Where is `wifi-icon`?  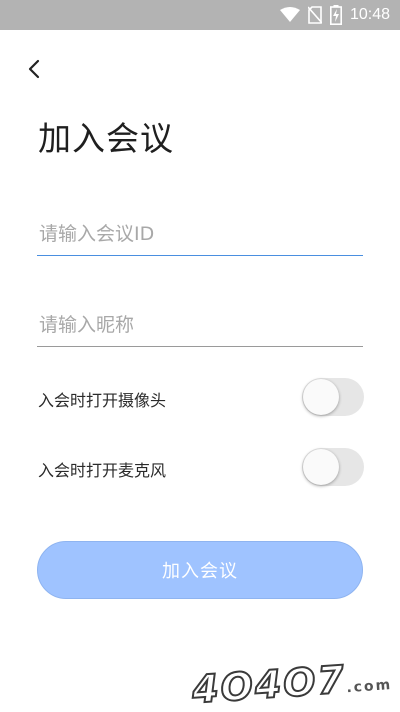 wifi-icon is located at coordinates (289, 15).